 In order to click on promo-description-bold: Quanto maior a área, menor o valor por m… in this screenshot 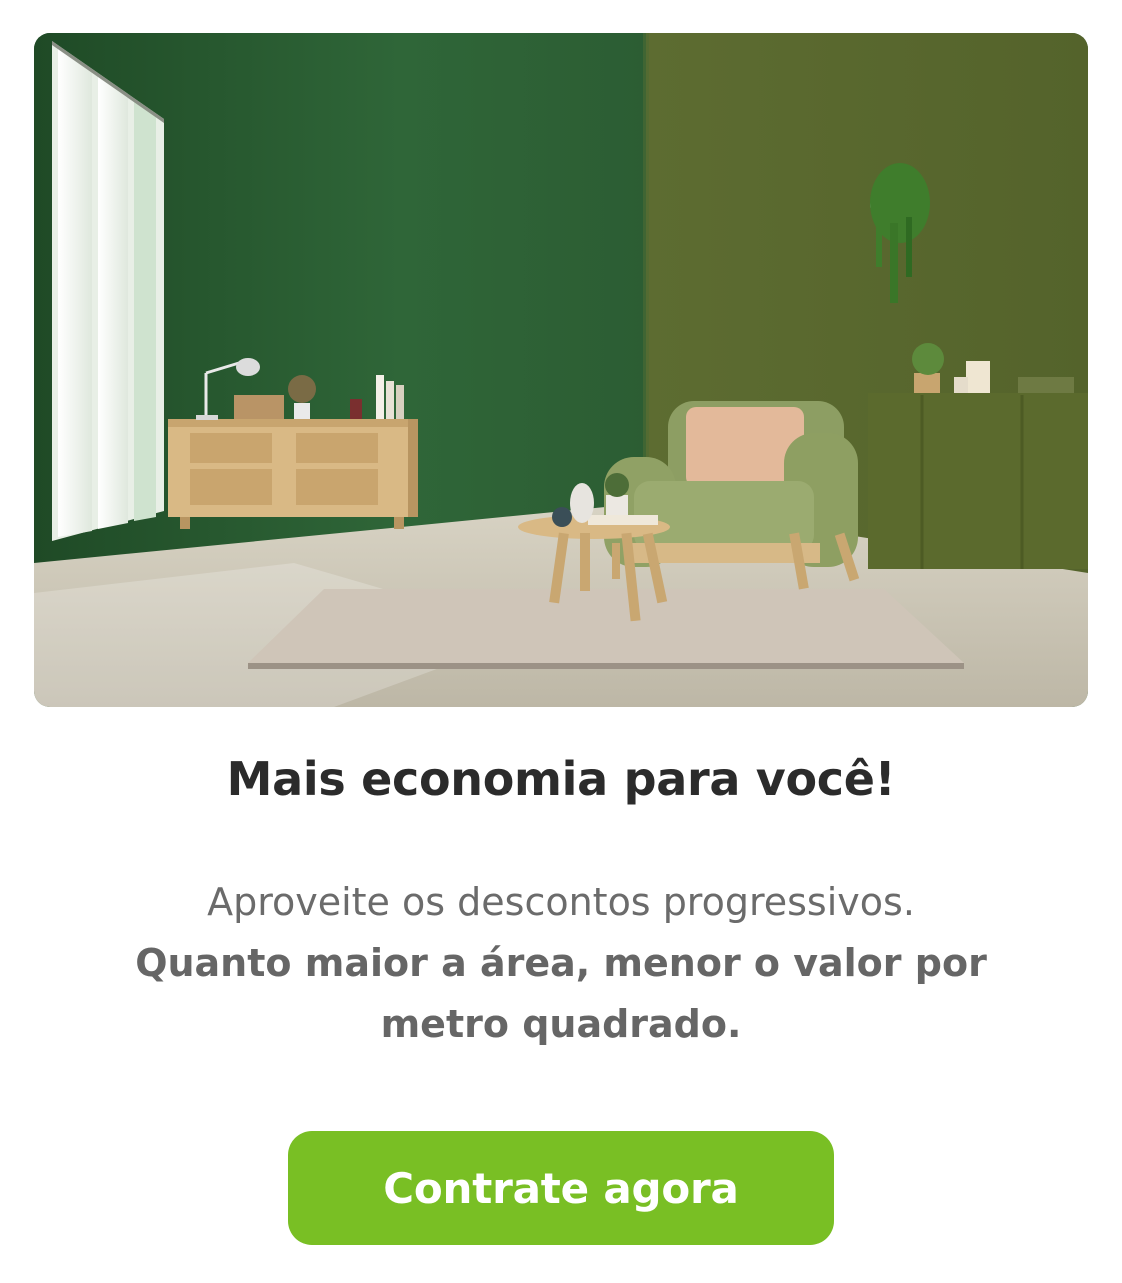, I will do `click(561, 993)`.